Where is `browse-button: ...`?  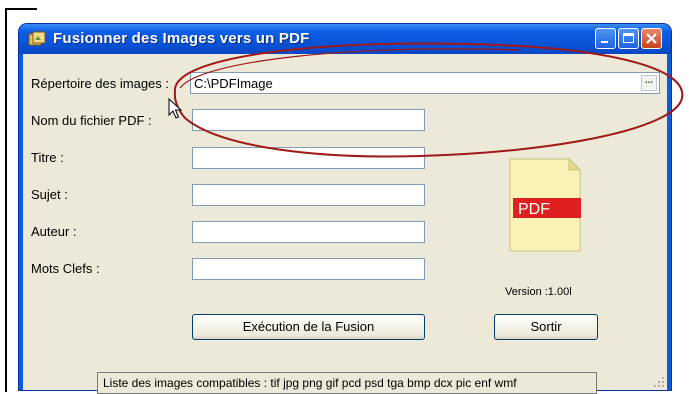 browse-button: ... is located at coordinates (649, 83).